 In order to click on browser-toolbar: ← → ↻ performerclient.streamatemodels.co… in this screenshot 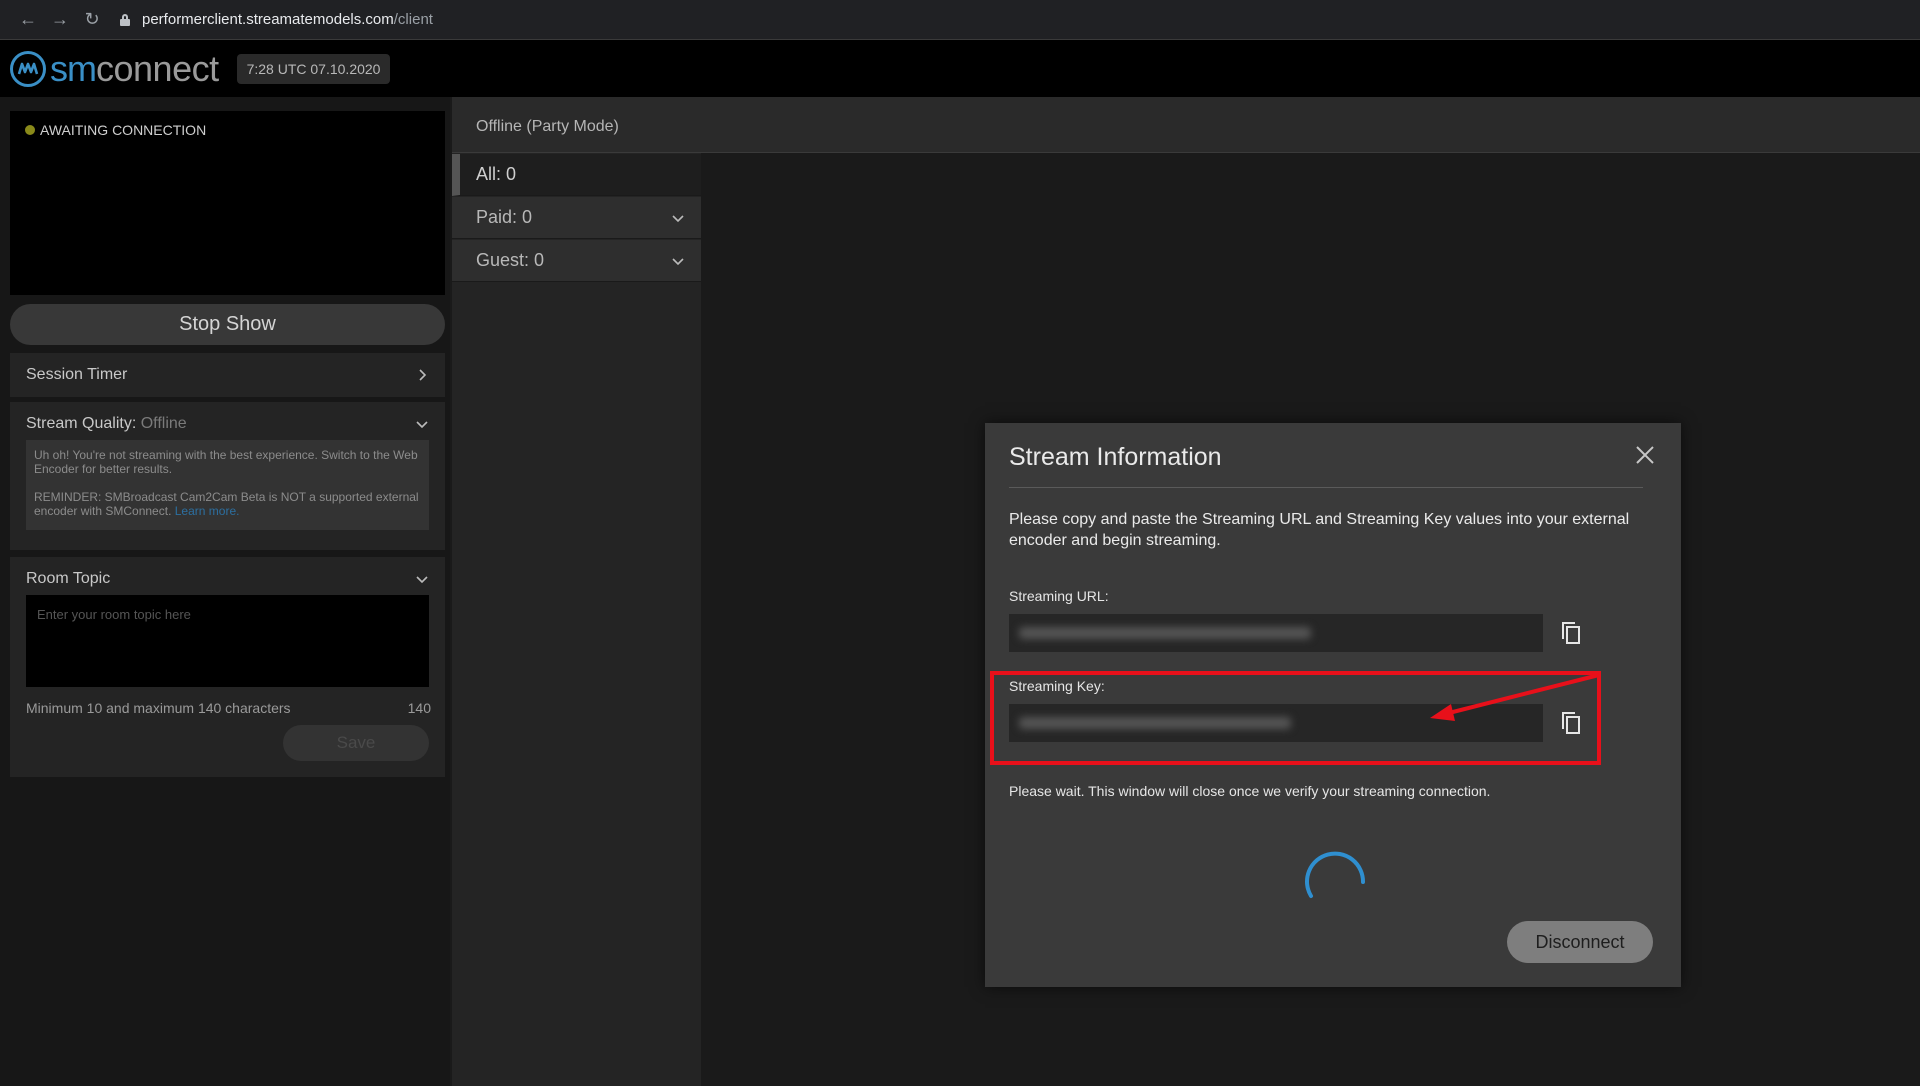, I will do `click(960, 20)`.